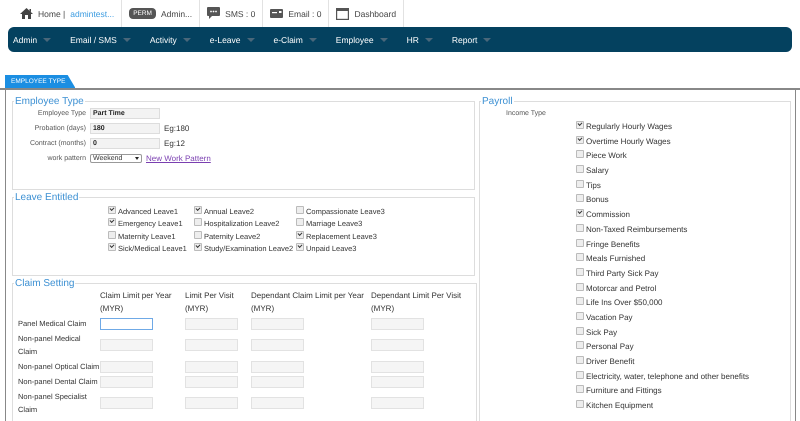  I want to click on checkbox-label: Vacation Pay, so click(609, 317).